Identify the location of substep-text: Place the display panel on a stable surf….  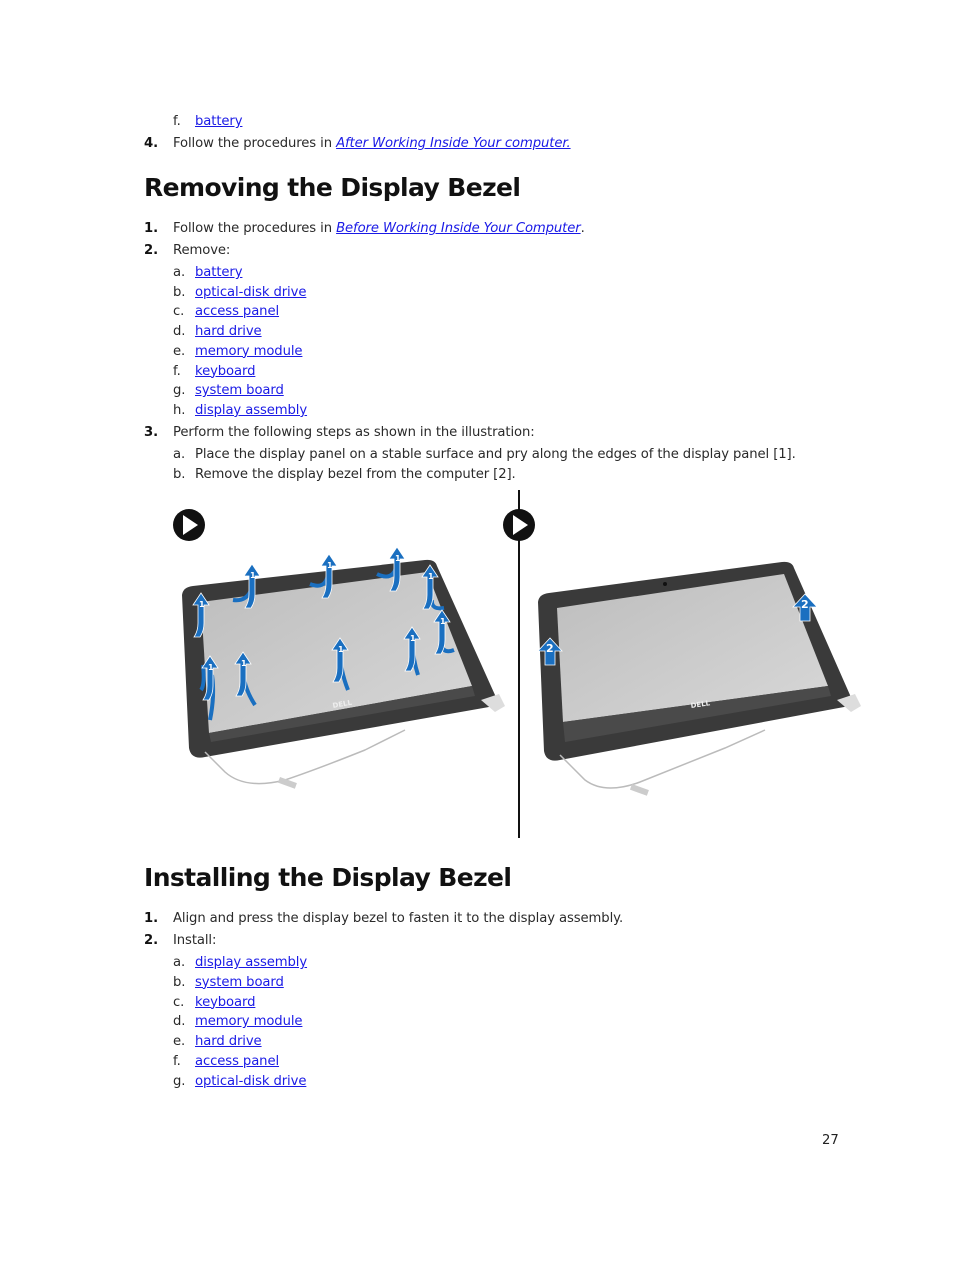
(495, 454).